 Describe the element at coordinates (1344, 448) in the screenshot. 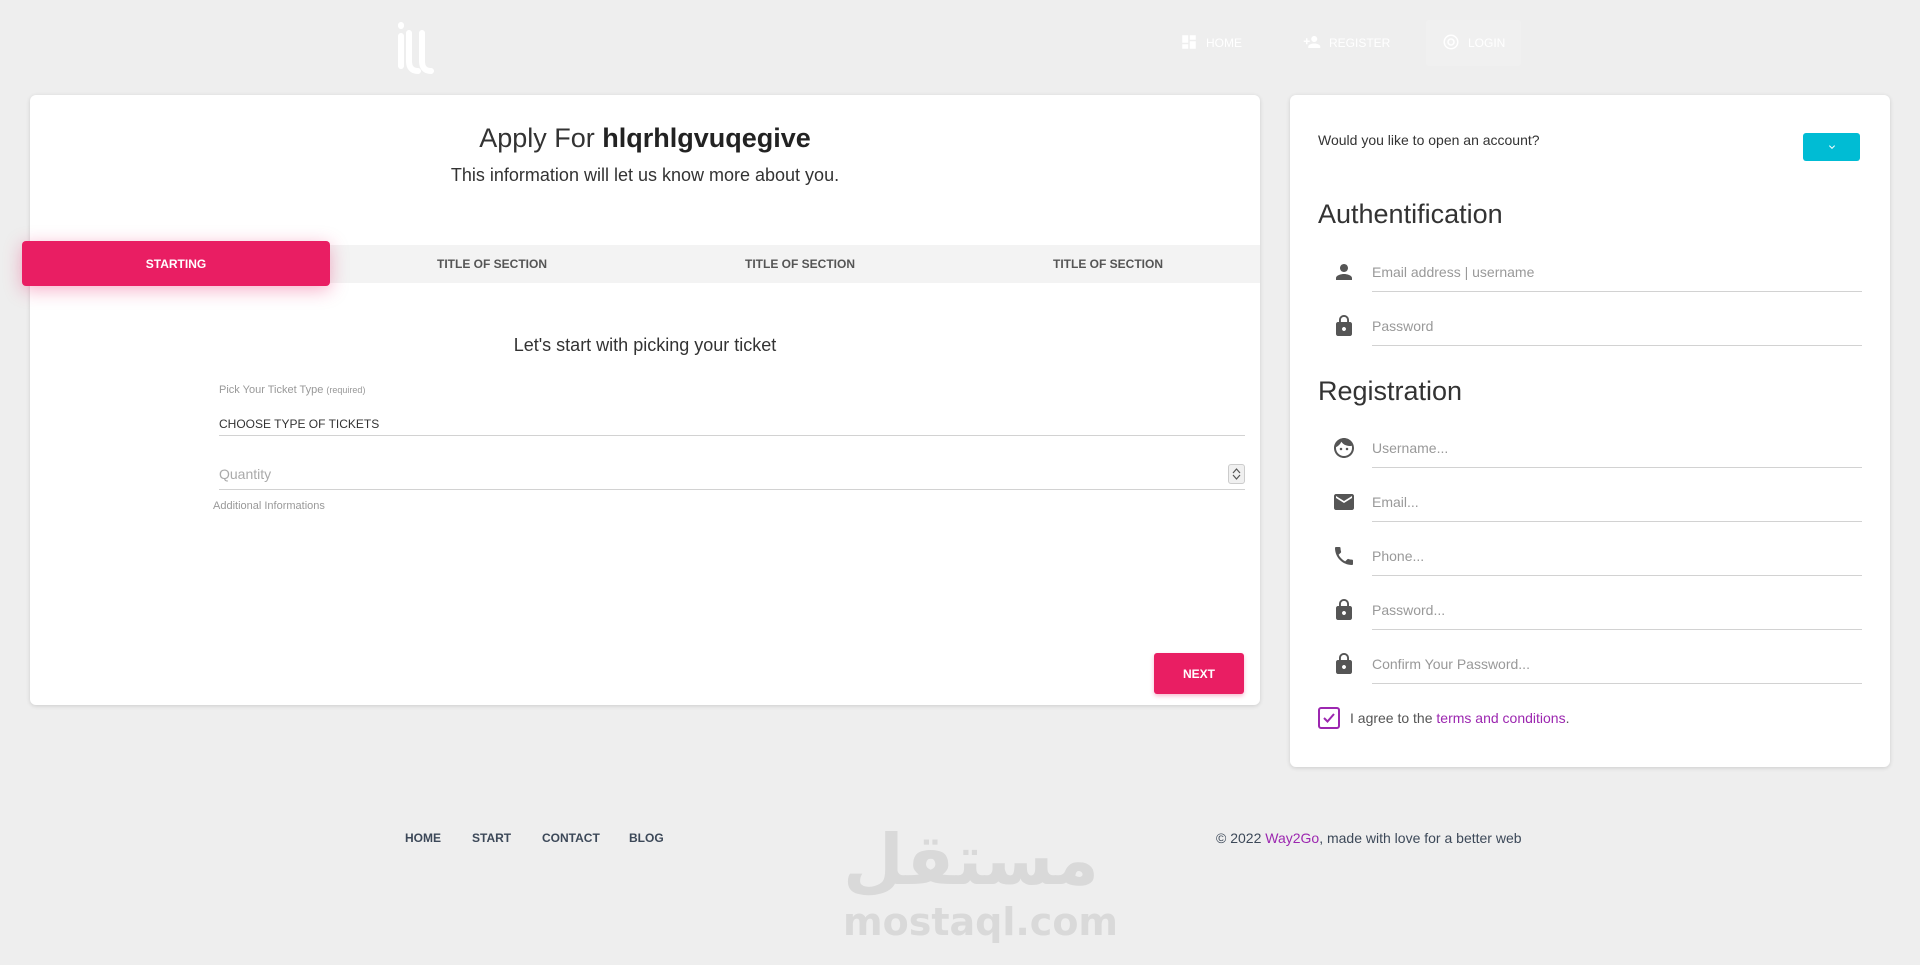

I see `face-icon` at that location.